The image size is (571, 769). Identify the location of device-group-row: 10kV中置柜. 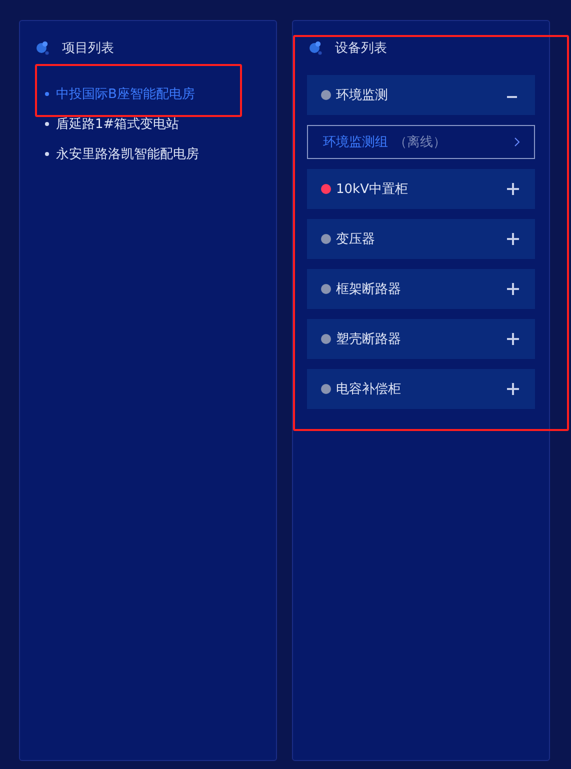
(421, 189).